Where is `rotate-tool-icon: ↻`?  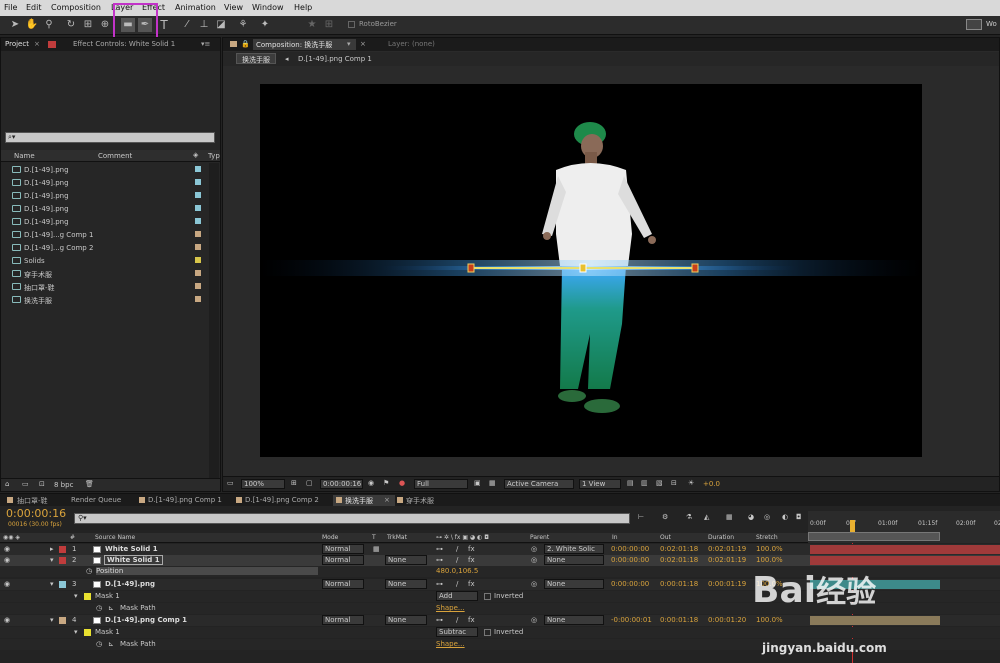 rotate-tool-icon: ↻ is located at coordinates (71, 25).